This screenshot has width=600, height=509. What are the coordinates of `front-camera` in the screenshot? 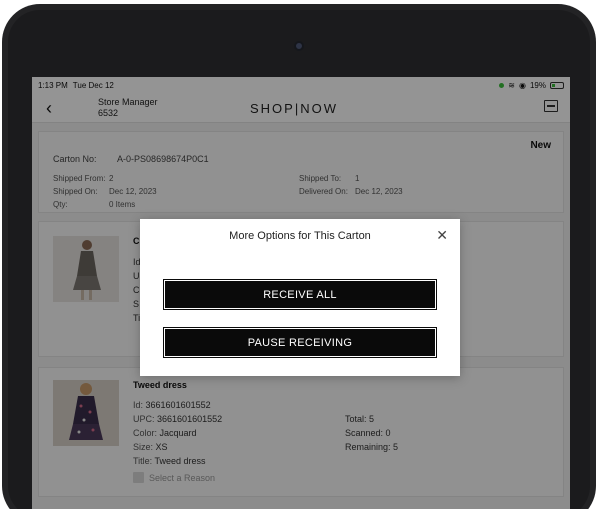 It's located at (299, 46).